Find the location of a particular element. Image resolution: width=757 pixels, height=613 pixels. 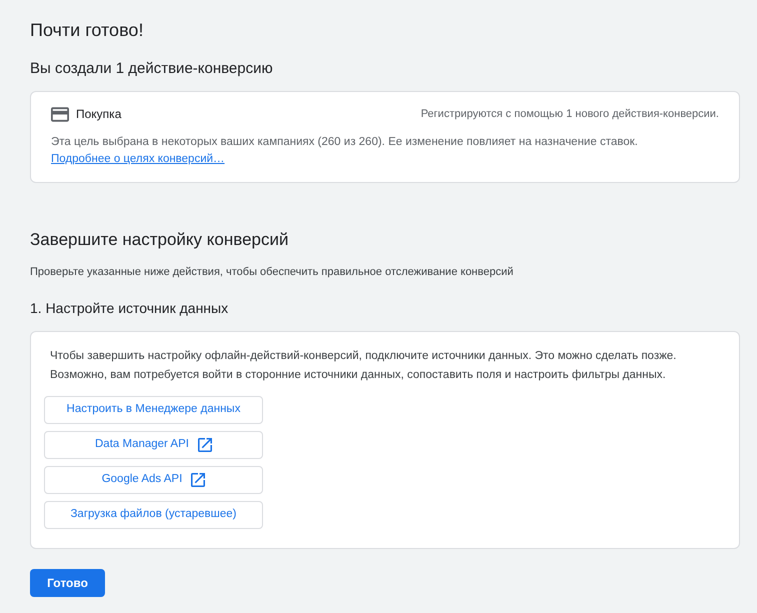

section-subheading: Проверьте указанные ниже действия, чтобы обеспечить правильное отслеживание конверсий is located at coordinates (272, 272).